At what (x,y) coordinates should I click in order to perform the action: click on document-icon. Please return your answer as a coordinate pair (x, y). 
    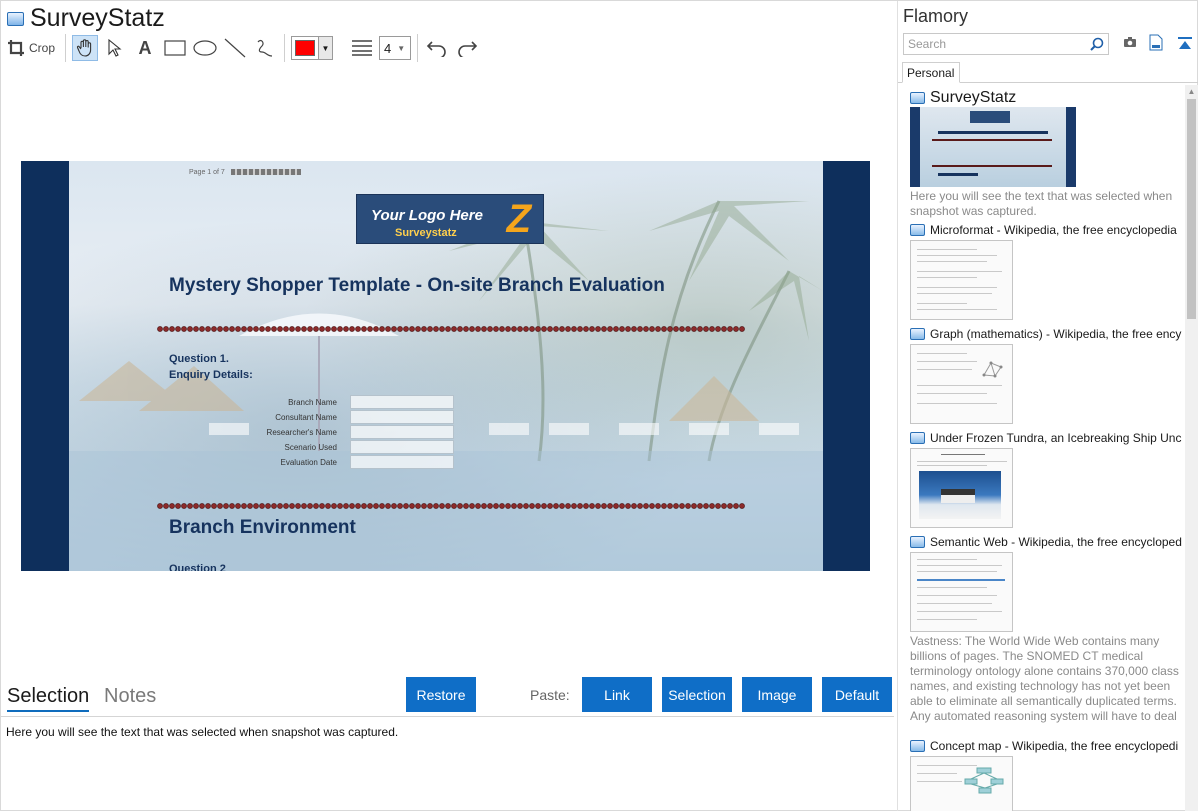
    Looking at the image, I should click on (1156, 42).